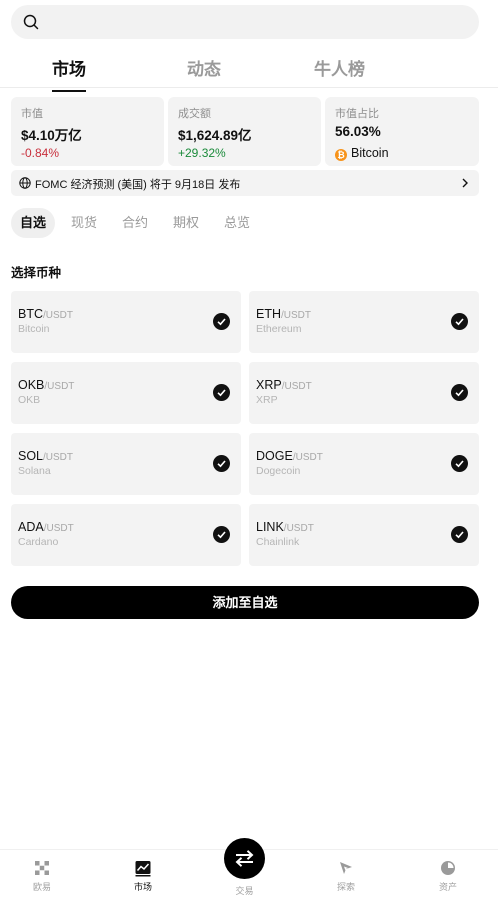 The width and height of the screenshot is (498, 897). I want to click on market-cap-label: 市值, so click(32, 114).